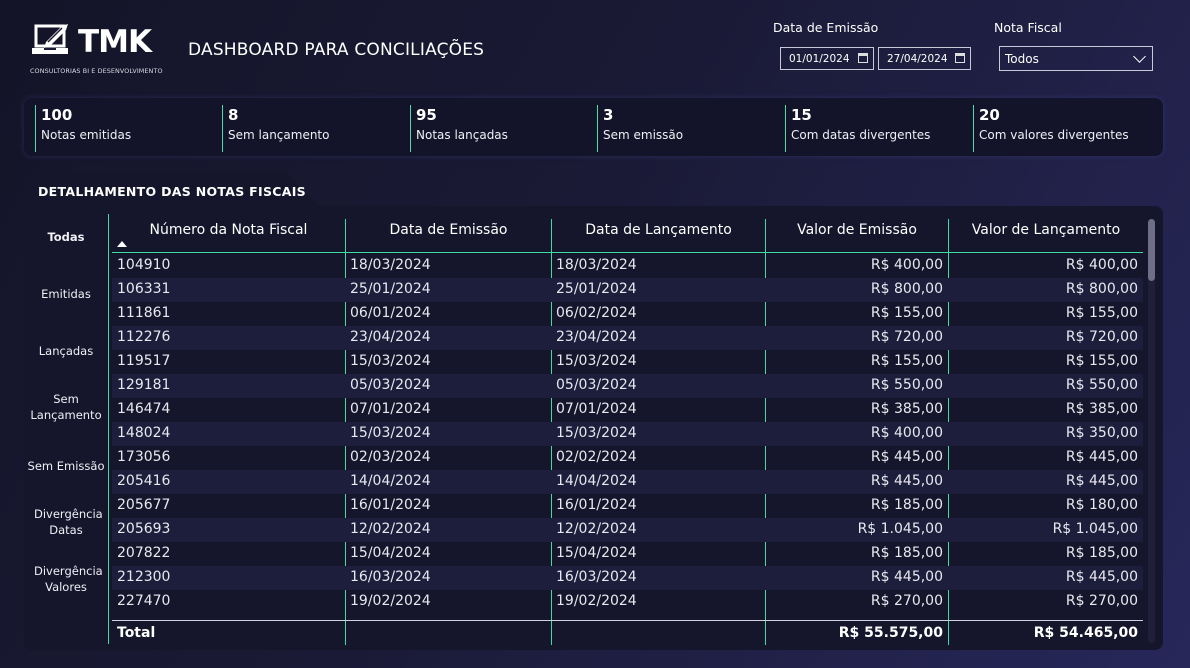  I want to click on kpi-label: Com valores divergentes, so click(1054, 135).